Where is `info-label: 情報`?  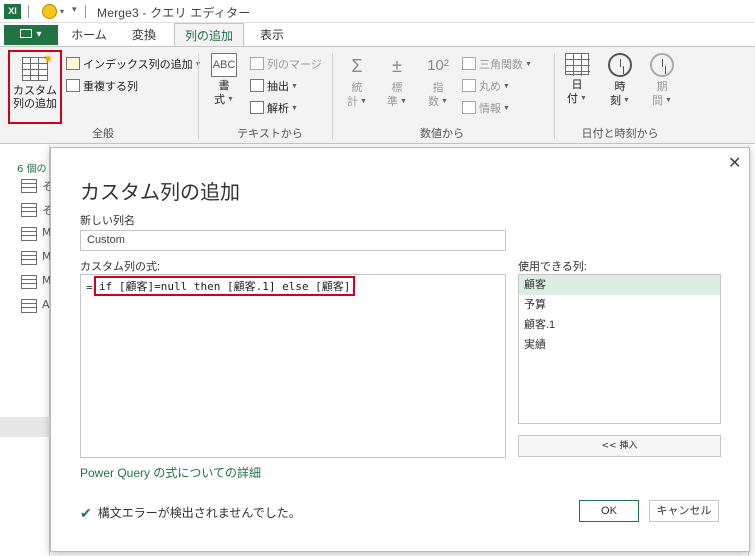 info-label: 情報 is located at coordinates (490, 109).